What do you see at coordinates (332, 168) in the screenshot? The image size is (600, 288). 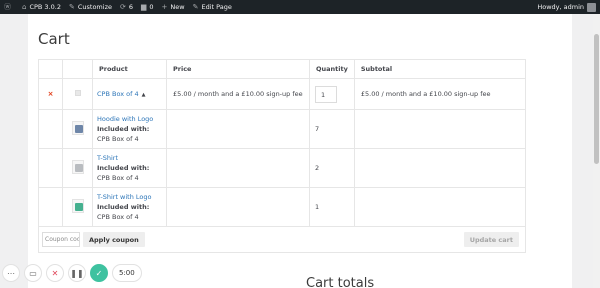 I see `child-quantity: 2` at bounding box center [332, 168].